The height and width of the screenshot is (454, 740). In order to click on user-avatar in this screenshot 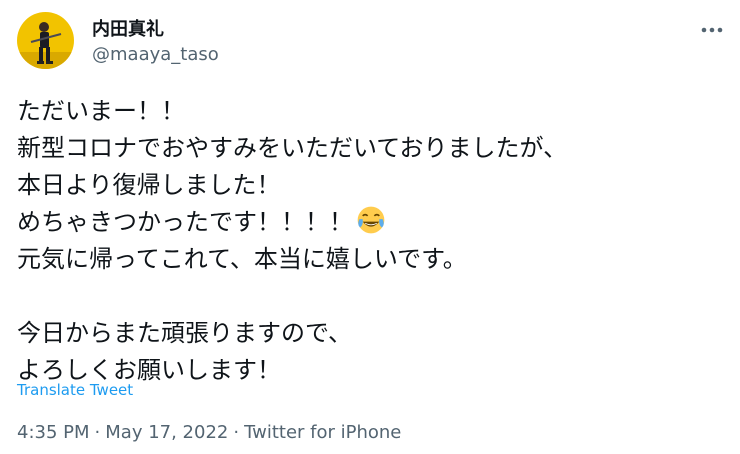, I will do `click(45, 40)`.